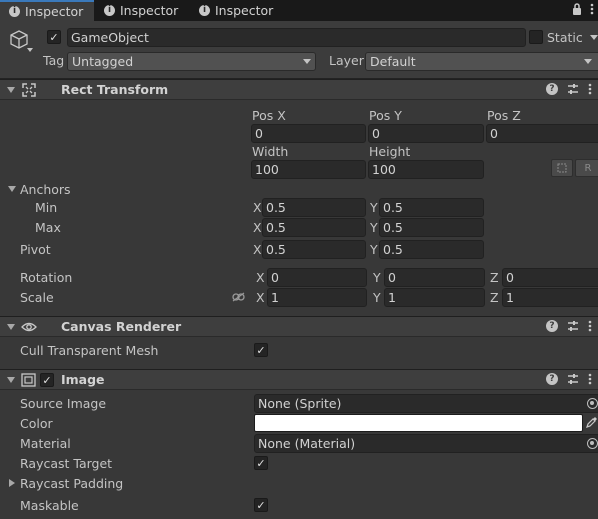 The width and height of the screenshot is (598, 519). What do you see at coordinates (299, 379) in the screenshot?
I see `image-header: ✓ Image ?` at bounding box center [299, 379].